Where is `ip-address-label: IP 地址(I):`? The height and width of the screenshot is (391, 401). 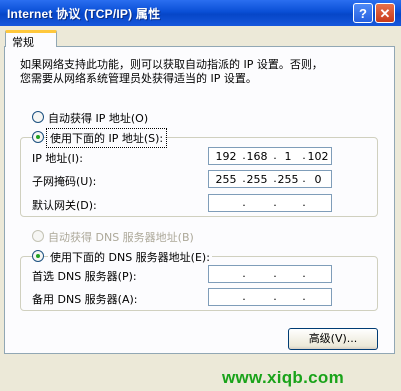 ip-address-label: IP 地址(I): is located at coordinates (57, 158).